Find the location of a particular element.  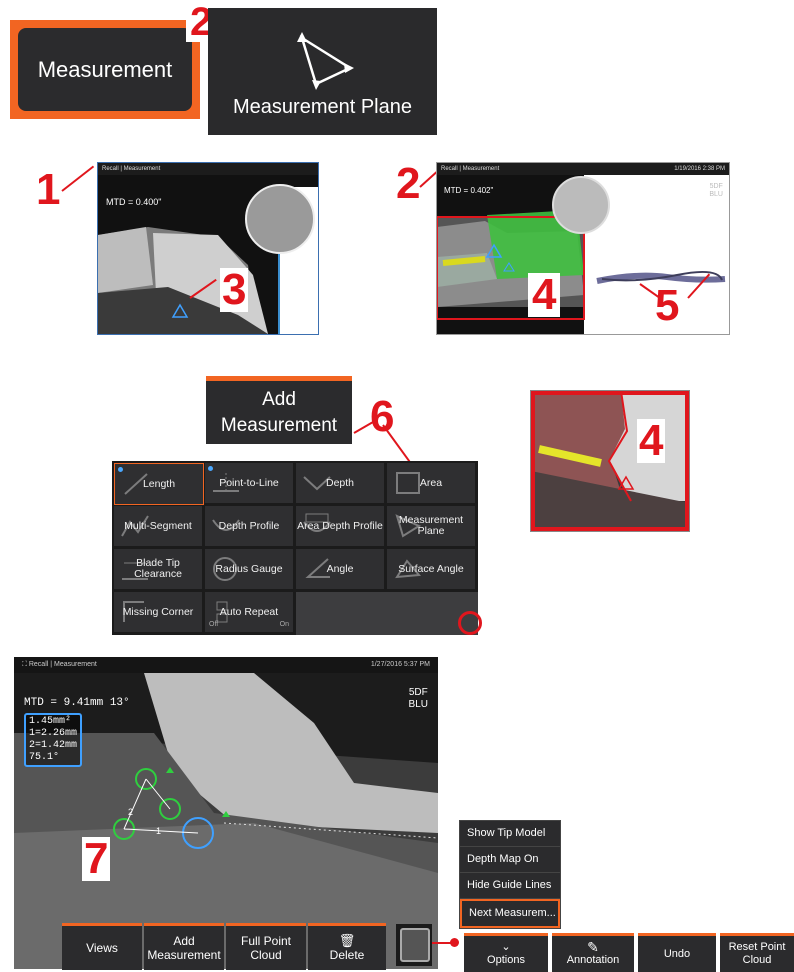

tile-label: Depth Profile is located at coordinates (249, 525).